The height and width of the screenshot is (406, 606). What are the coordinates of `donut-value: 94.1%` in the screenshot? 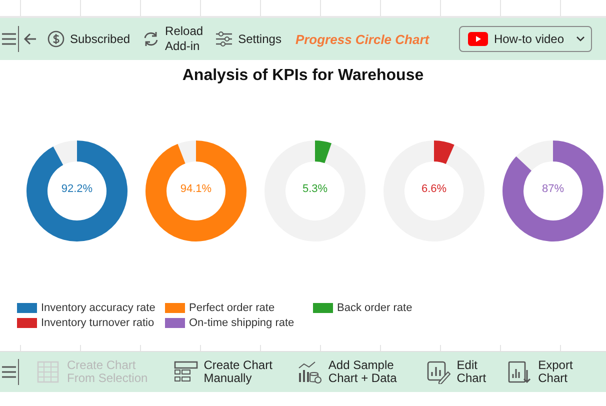 It's located at (196, 189).